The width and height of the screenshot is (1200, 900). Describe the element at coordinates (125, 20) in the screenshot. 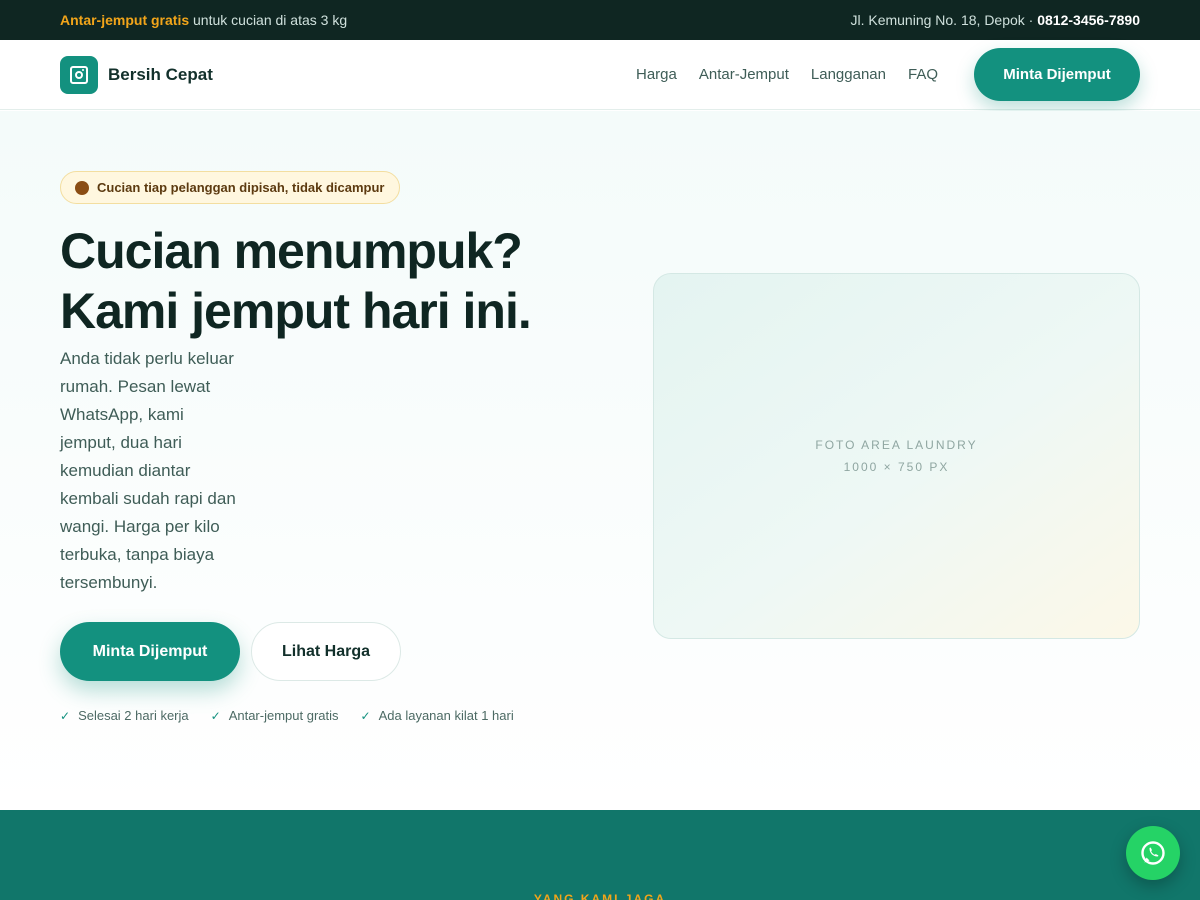

I see `promo-accent: Antar-jemput gratis` at that location.